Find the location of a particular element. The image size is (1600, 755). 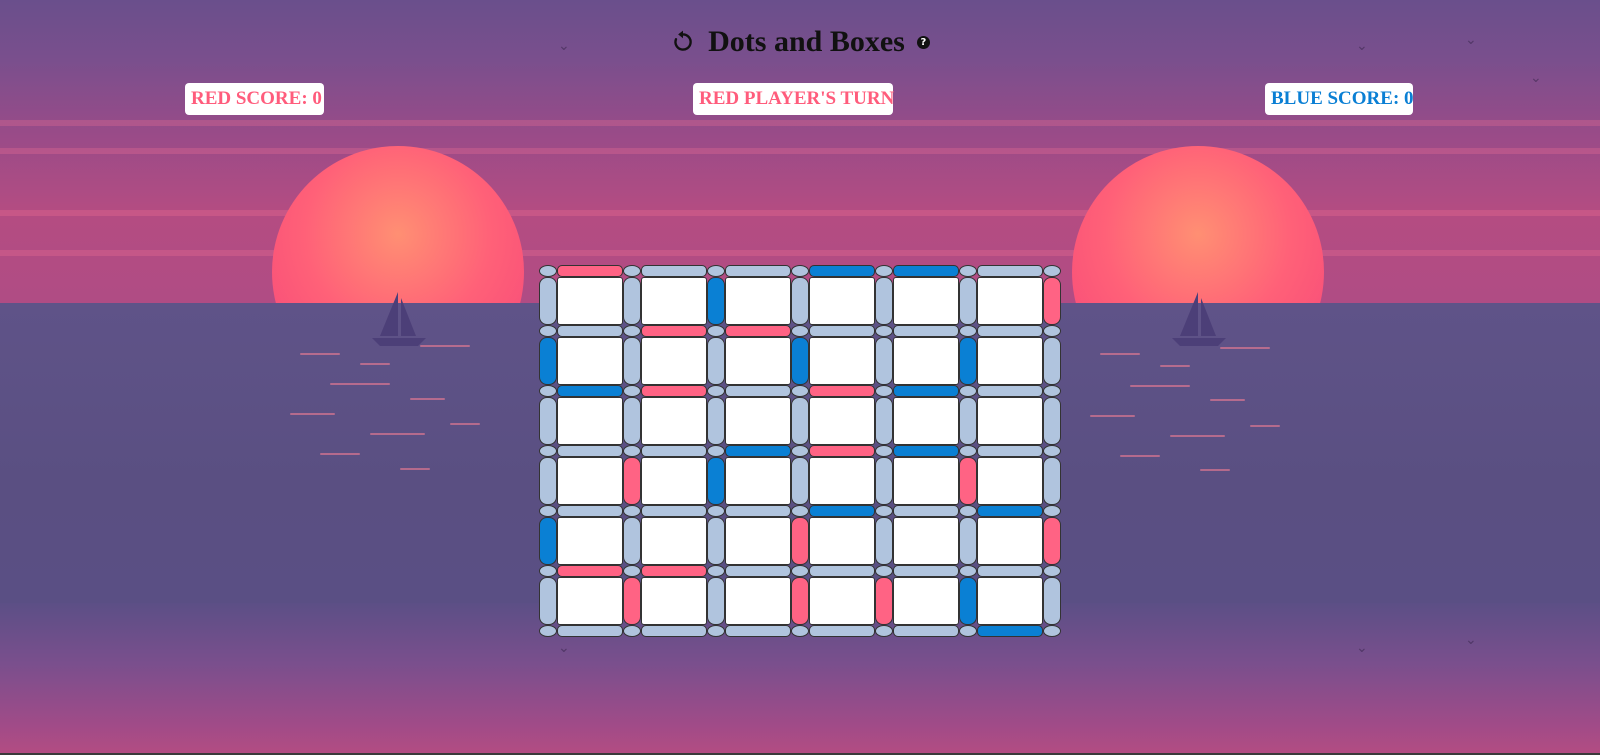

reset-icon is located at coordinates (683, 42).